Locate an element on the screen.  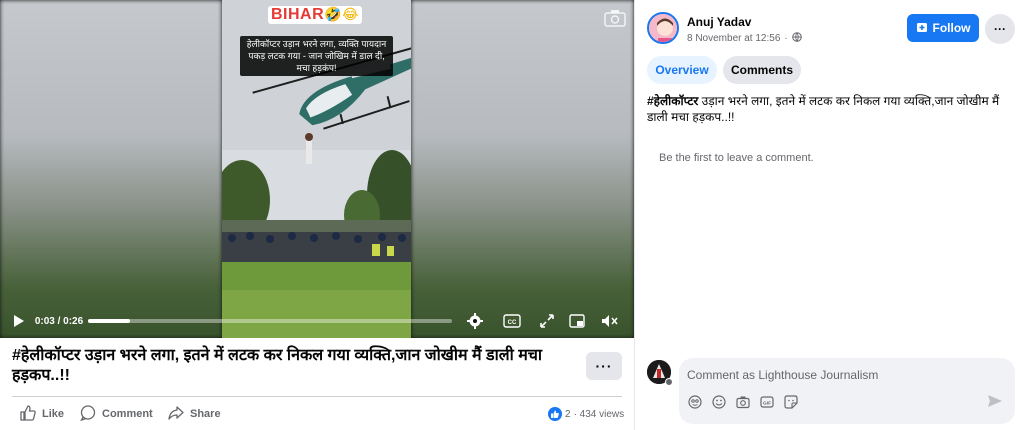
tab-overview: Overview is located at coordinates (682, 70).